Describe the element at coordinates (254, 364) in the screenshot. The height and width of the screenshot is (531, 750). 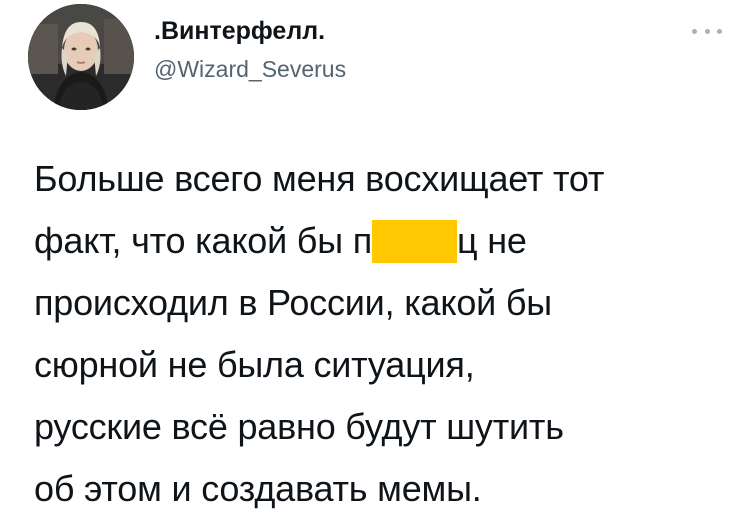
I see `tweet-line: сюрной не была ситуация,` at that location.